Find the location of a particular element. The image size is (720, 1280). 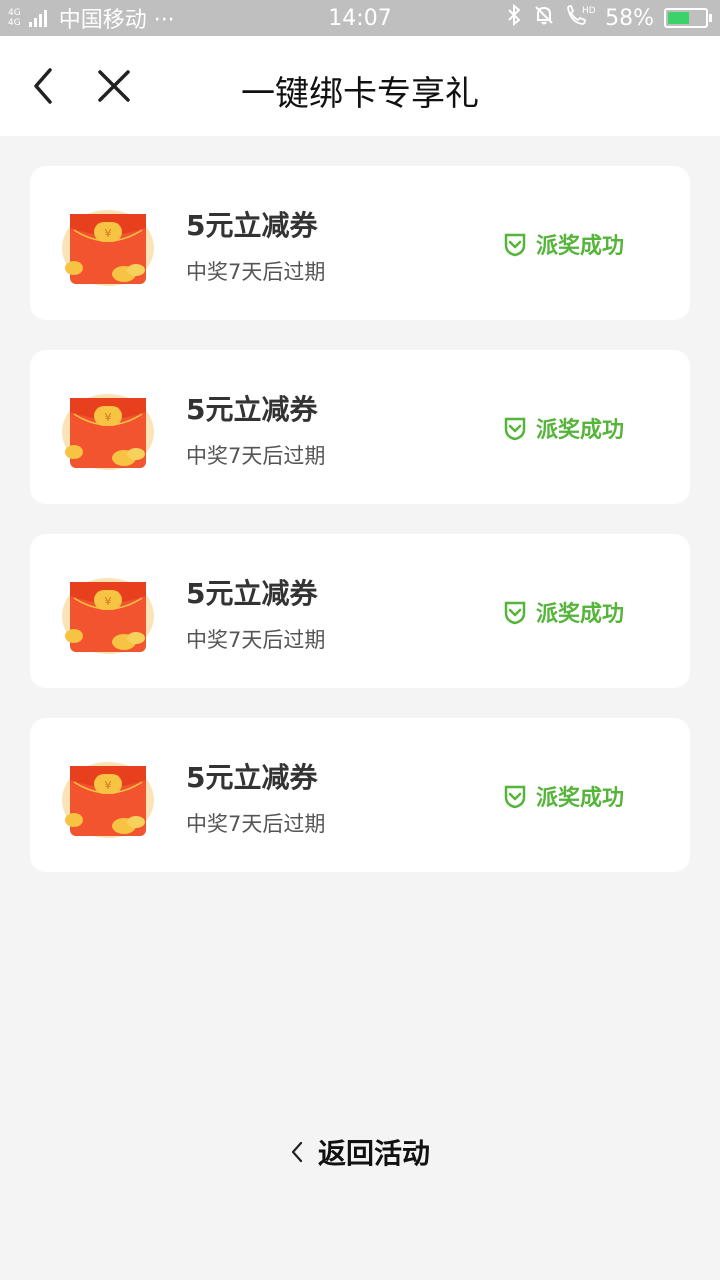

status-bar: 4G 4G 中国移动 ··· 14:07 HD 58% is located at coordinates (360, 18).